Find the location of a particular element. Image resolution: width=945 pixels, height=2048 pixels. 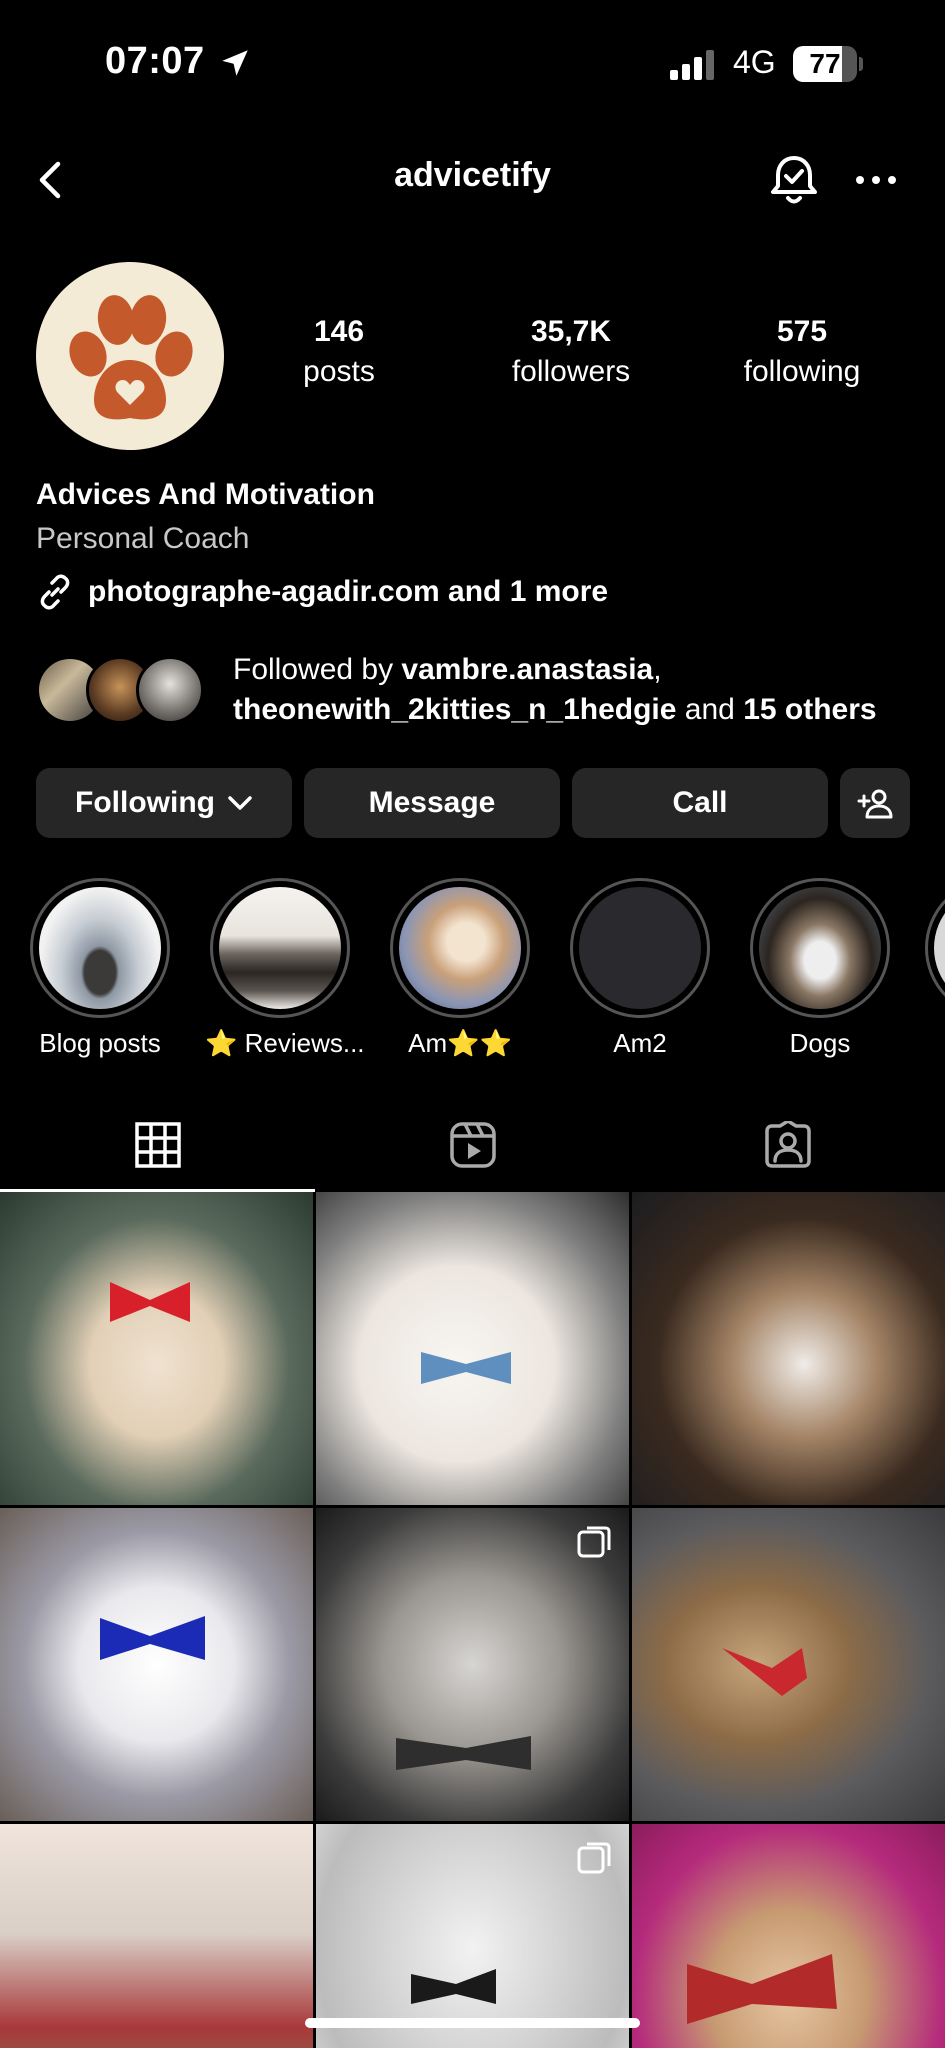

tab-tagged is located at coordinates (787, 1145).